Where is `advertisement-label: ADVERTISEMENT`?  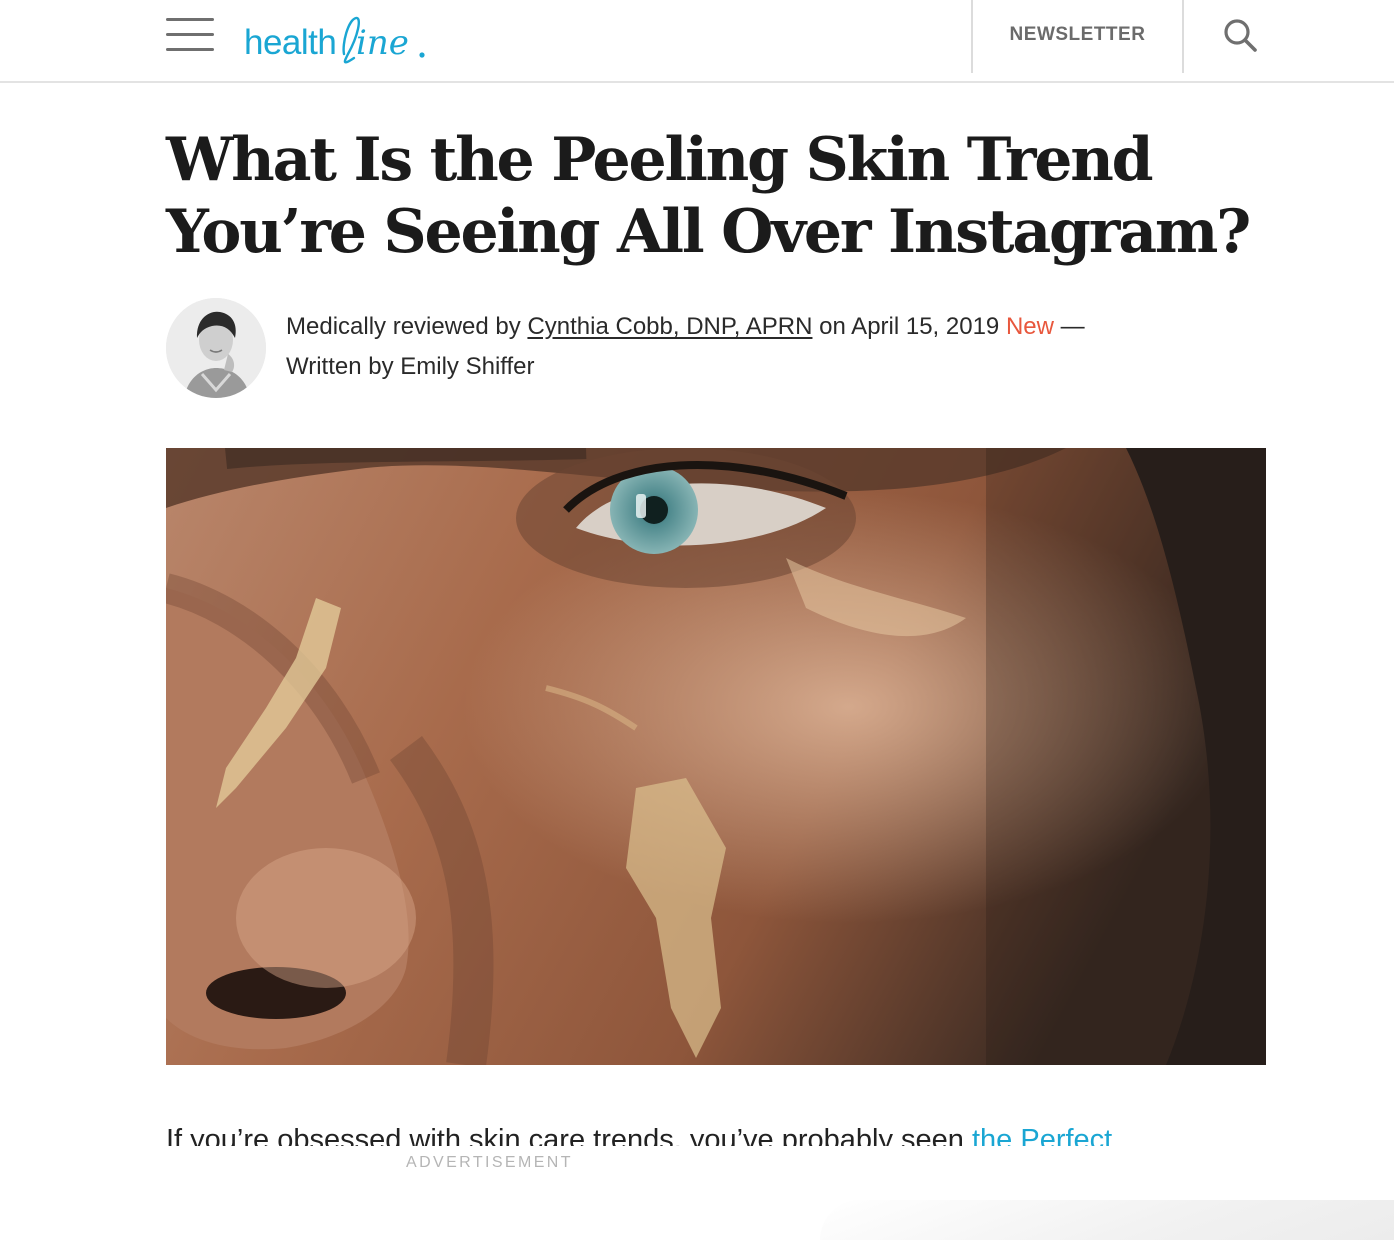
advertisement-label: ADVERTISEMENT is located at coordinates (489, 1162).